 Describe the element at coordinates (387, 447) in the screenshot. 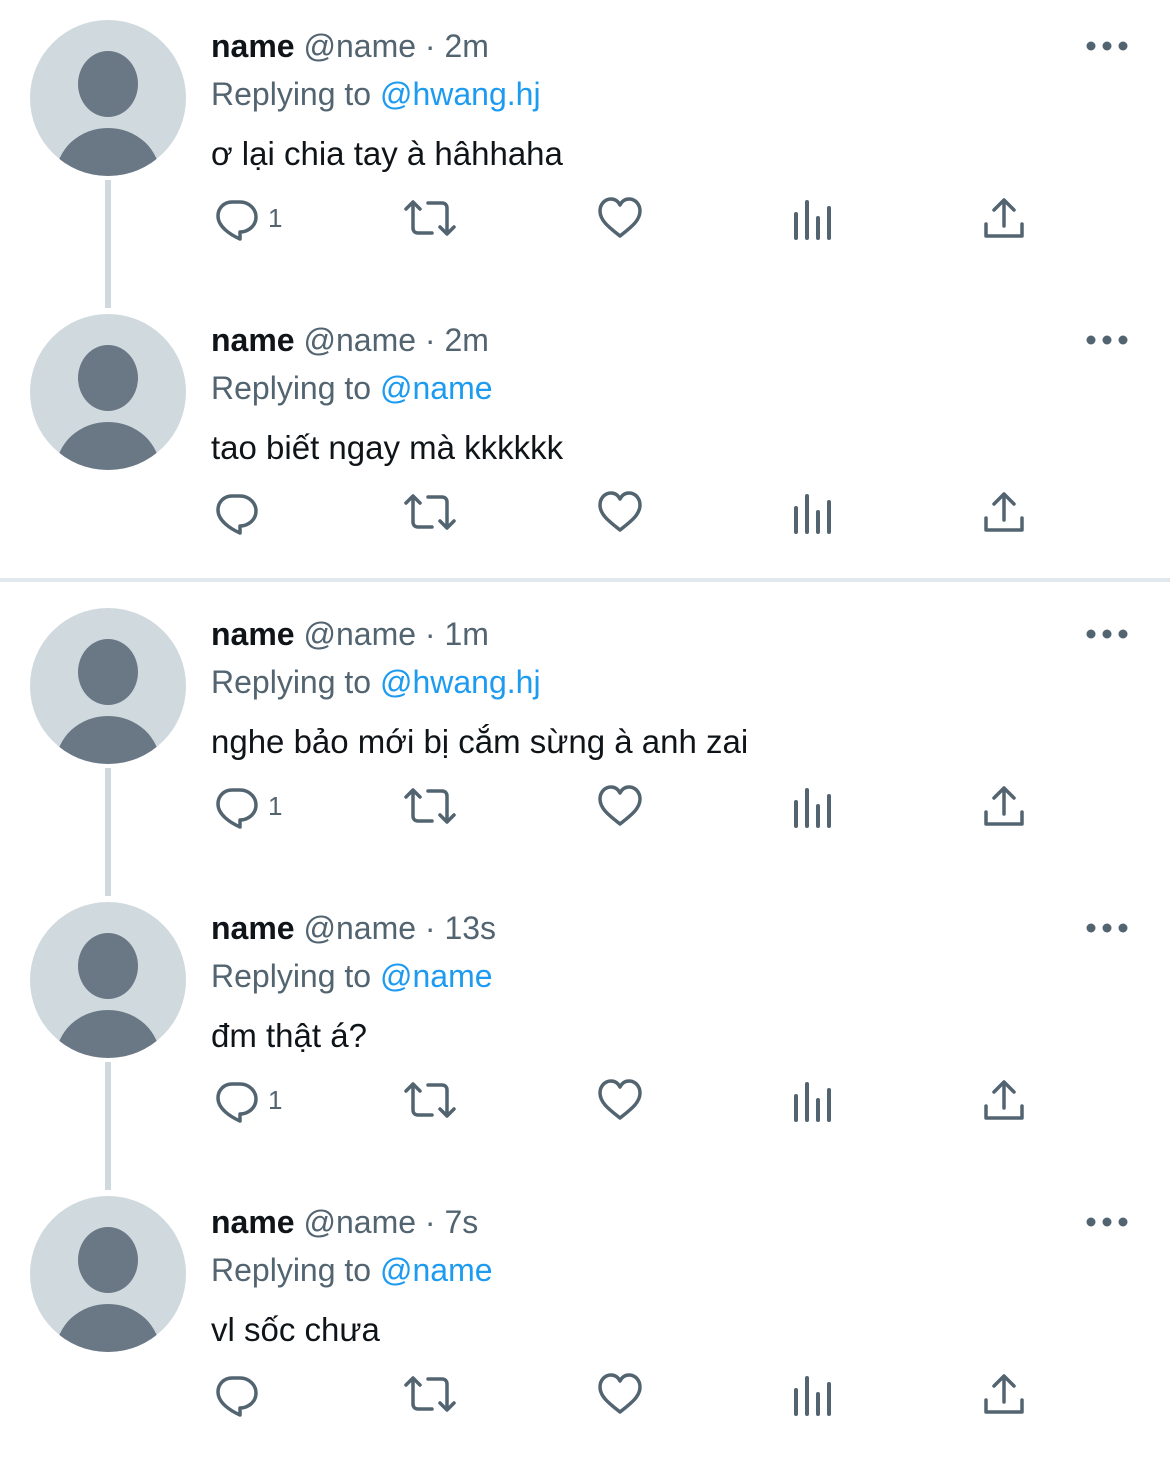

I see `tweet-text: tao biết ngay mà kkkkkk` at that location.